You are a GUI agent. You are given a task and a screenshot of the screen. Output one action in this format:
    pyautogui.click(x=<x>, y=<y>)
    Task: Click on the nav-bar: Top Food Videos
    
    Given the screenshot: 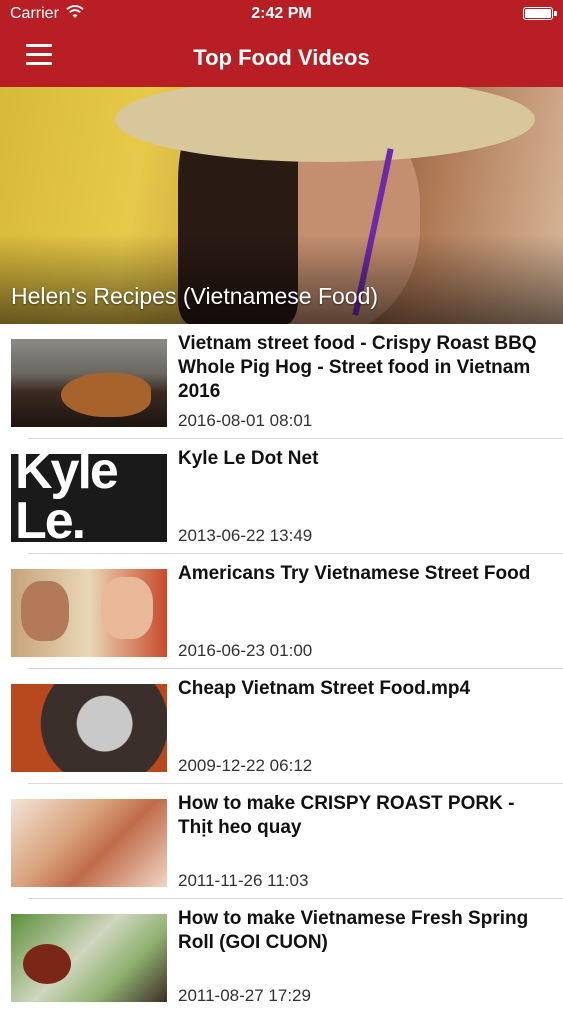 What is the action you would take?
    pyautogui.click(x=281, y=57)
    